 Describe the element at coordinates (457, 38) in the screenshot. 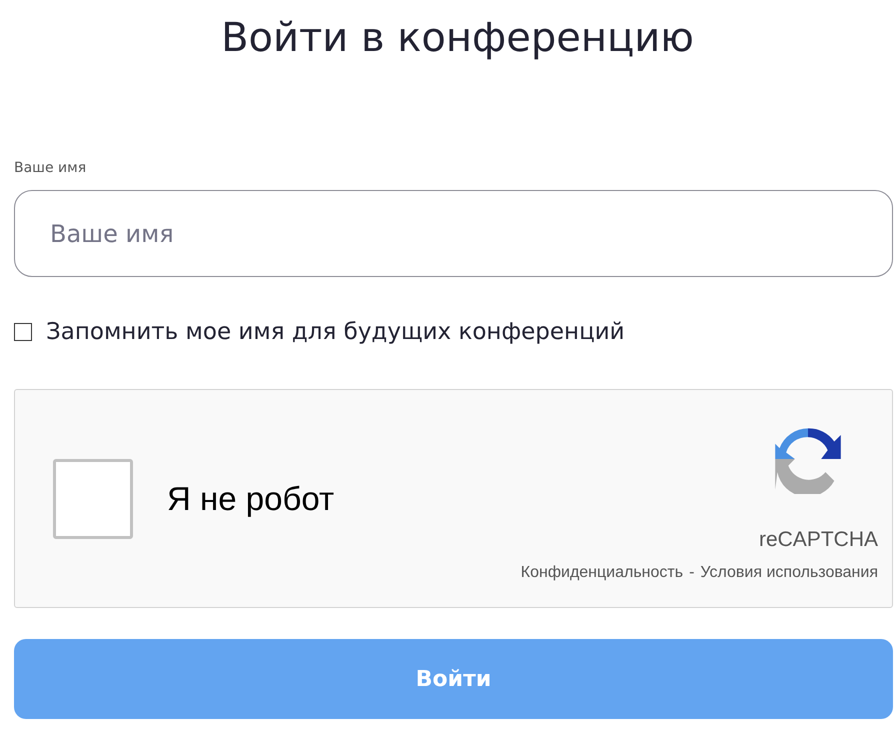

I see `page-title: Войти в конференцию` at that location.